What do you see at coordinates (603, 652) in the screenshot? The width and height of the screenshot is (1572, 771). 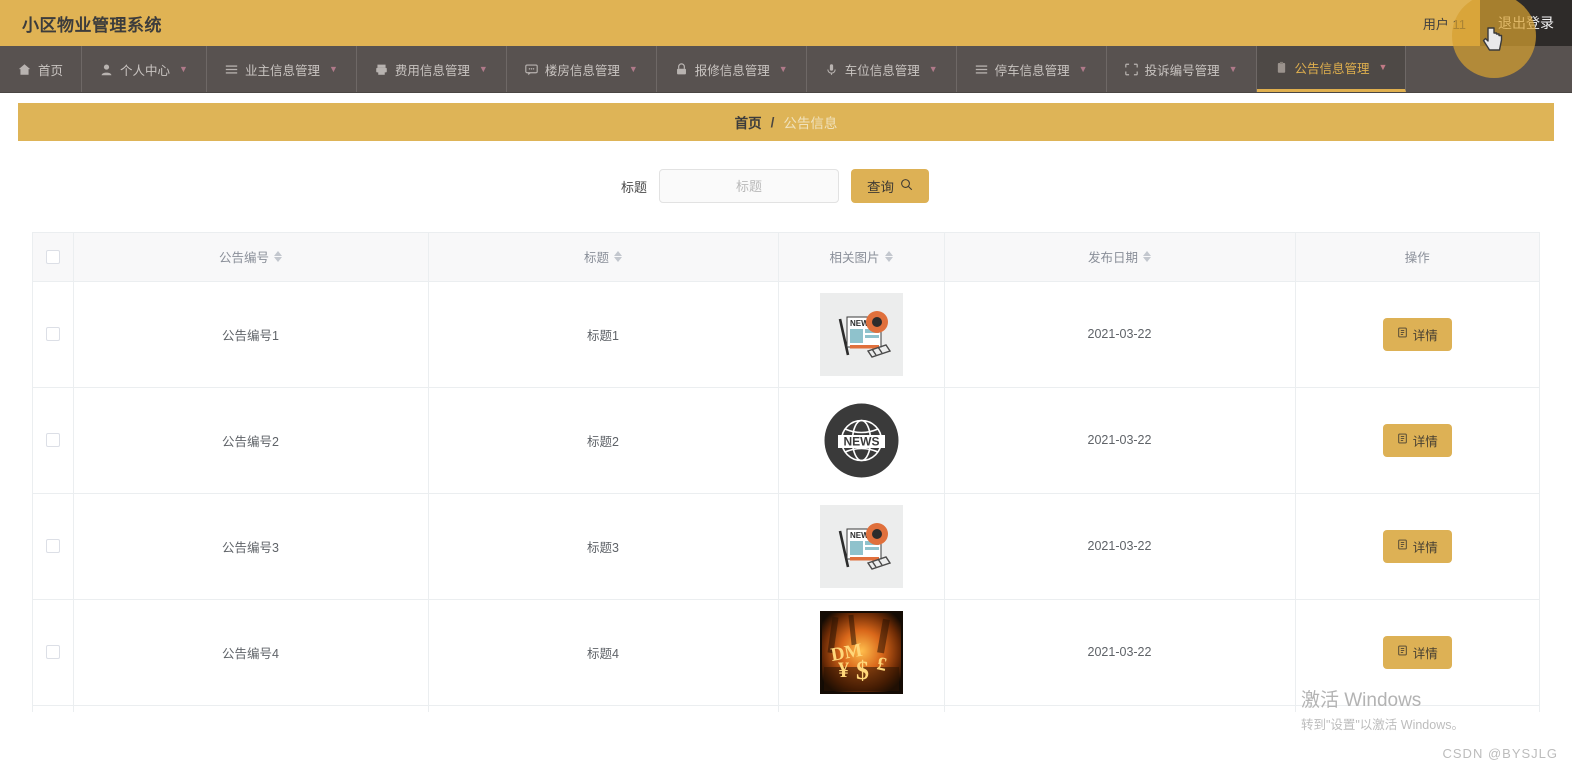 I see `cell-title: 标题4` at bounding box center [603, 652].